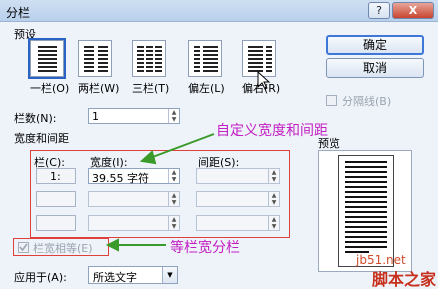 Image resolution: width=438 pixels, height=289 pixels. I want to click on watermark-site: jb51.net, so click(381, 260).